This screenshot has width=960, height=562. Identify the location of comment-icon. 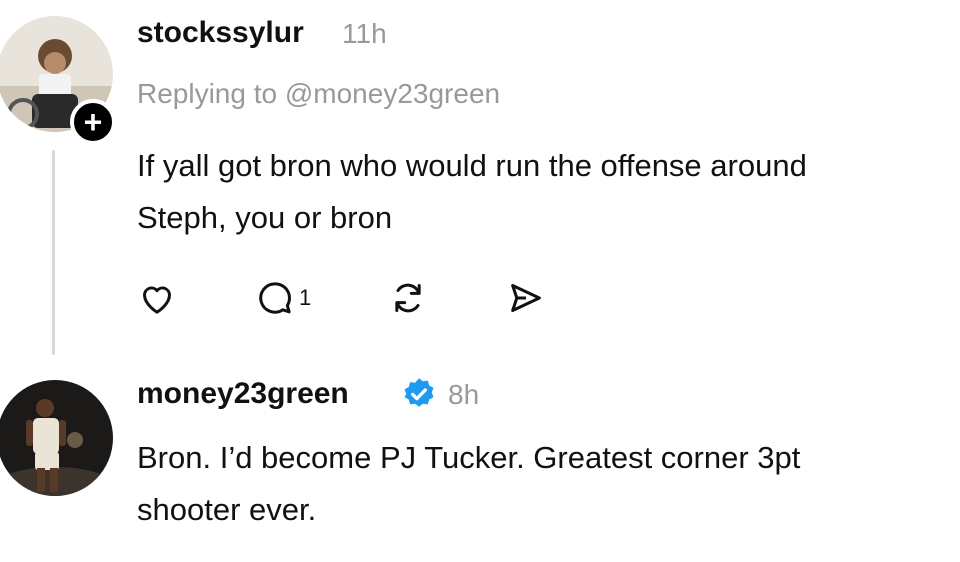
(275, 298).